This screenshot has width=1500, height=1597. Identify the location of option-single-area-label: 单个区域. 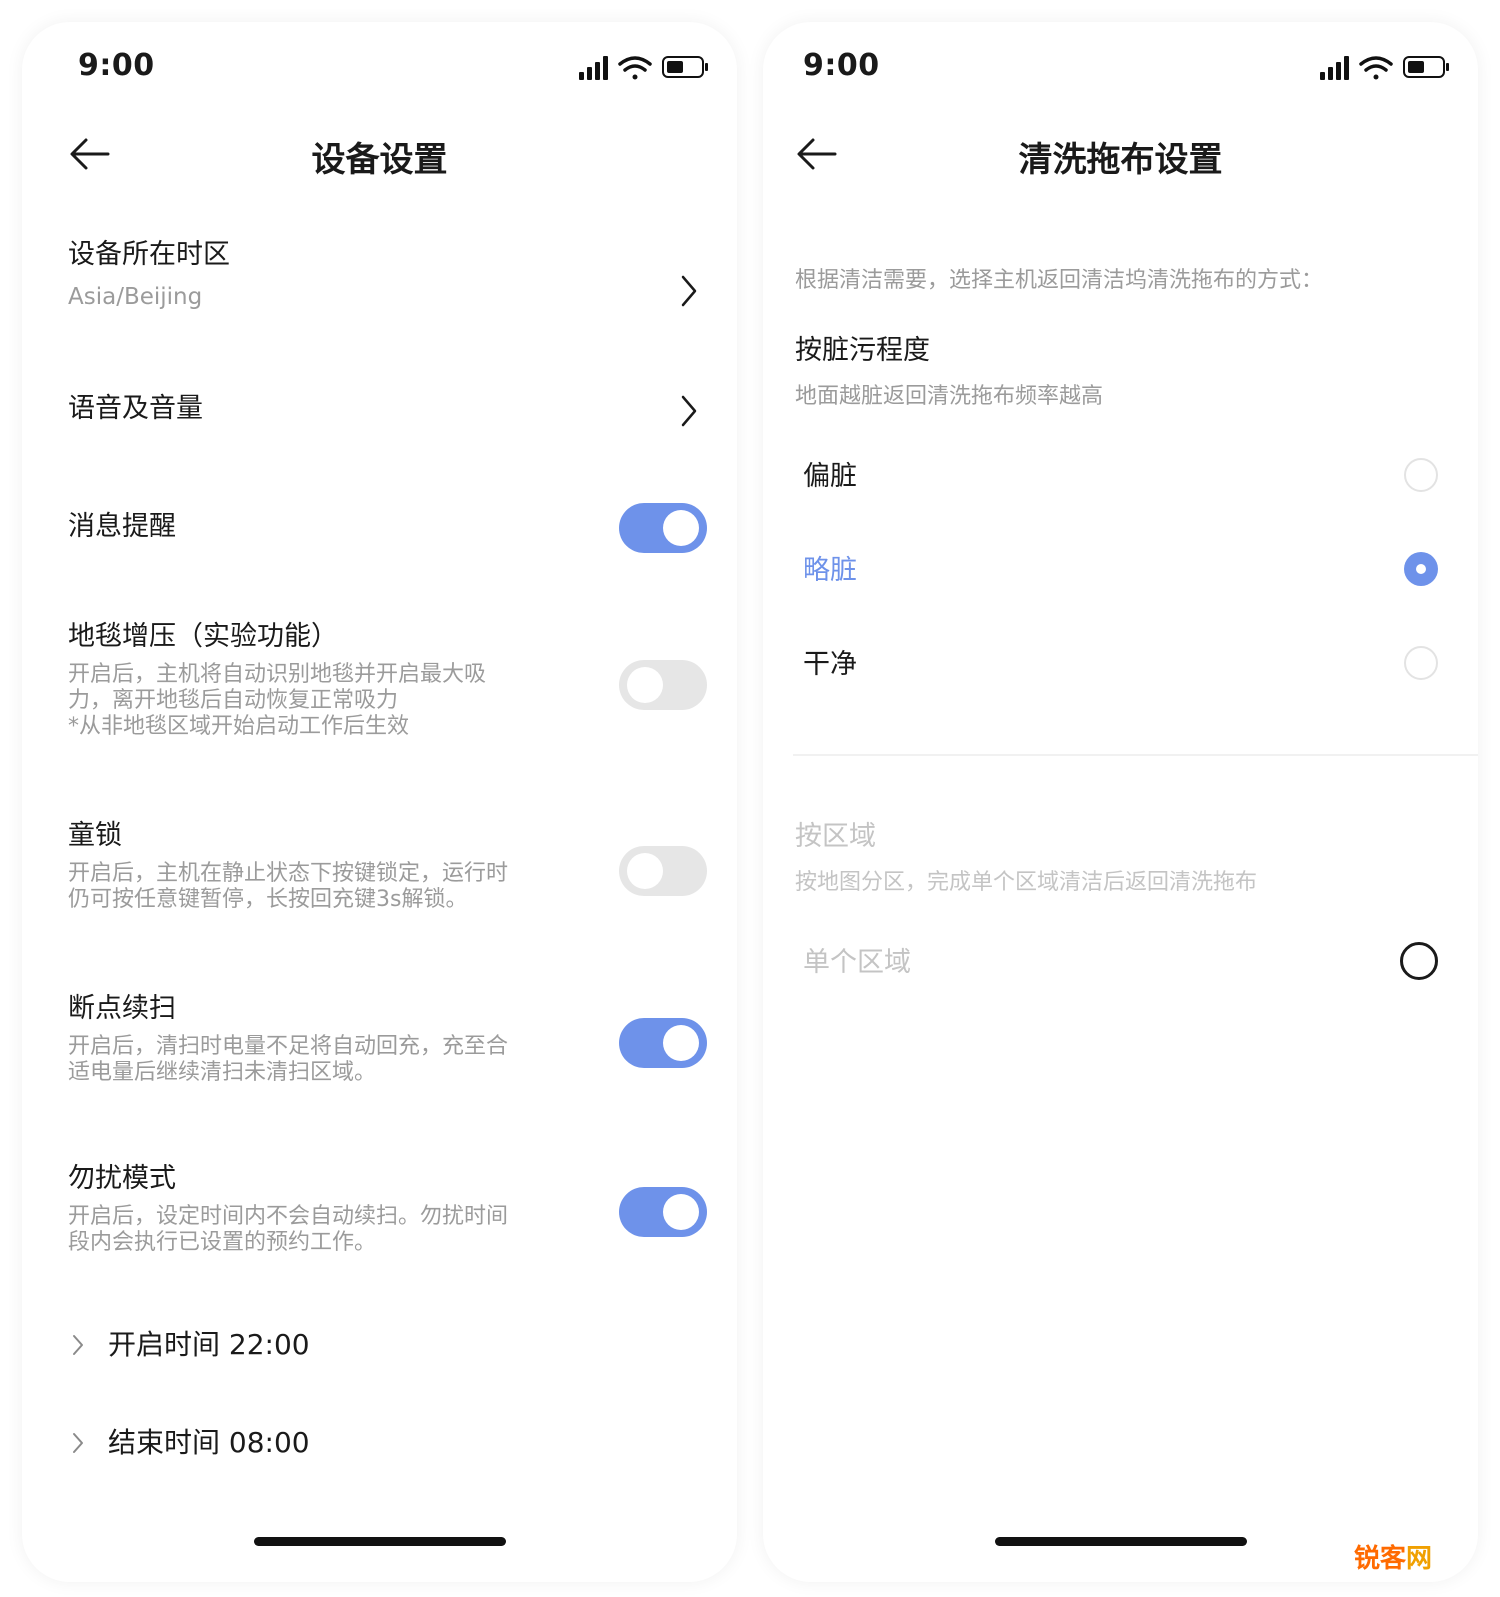
(857, 962).